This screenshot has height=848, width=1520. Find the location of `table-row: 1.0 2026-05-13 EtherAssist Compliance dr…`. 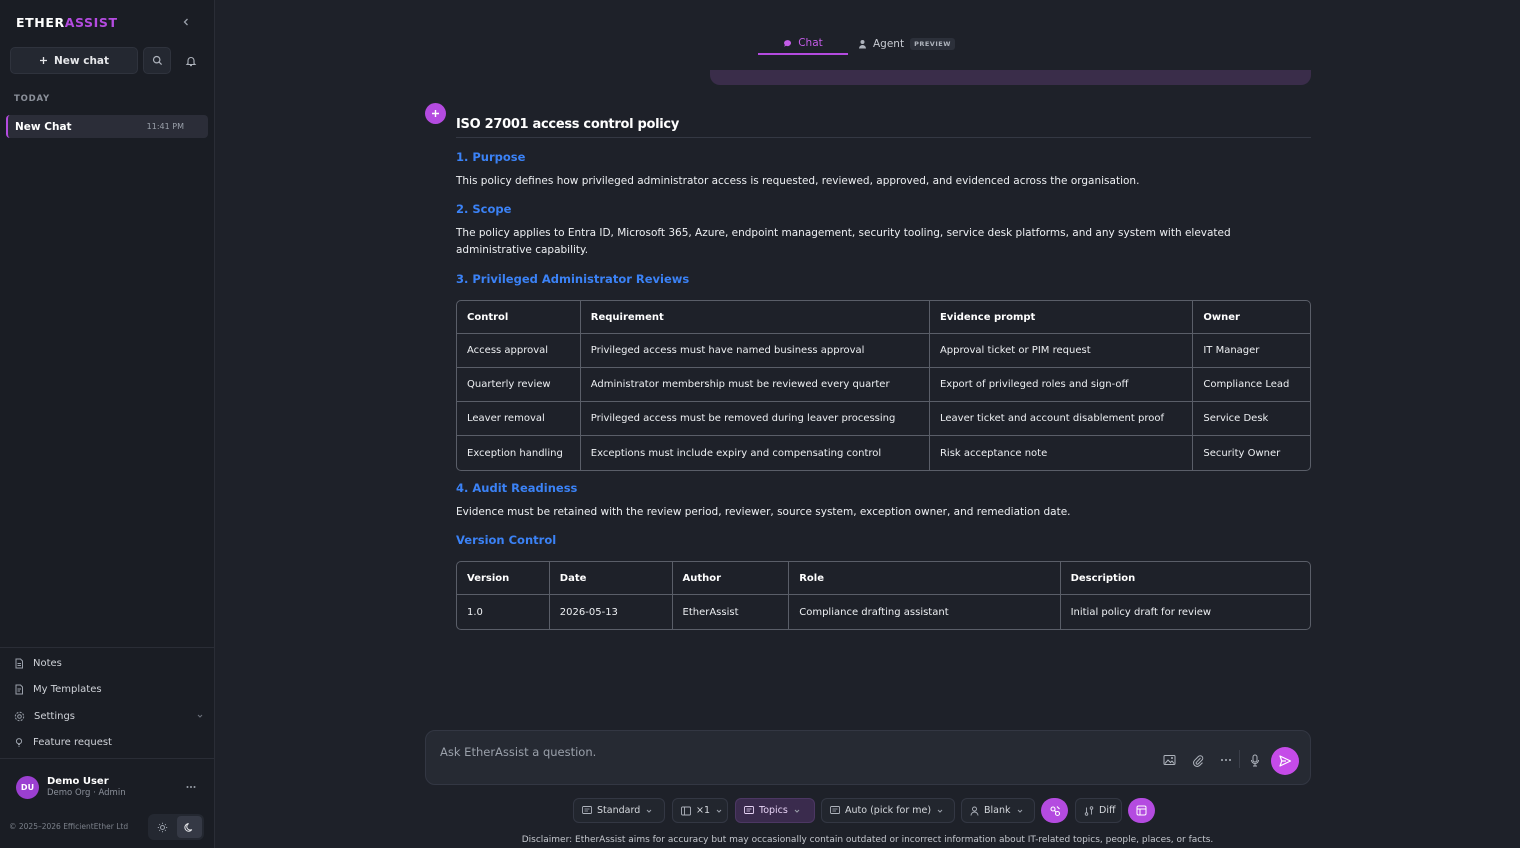

table-row: 1.0 2026-05-13 EtherAssist Compliance dr… is located at coordinates (883, 612).